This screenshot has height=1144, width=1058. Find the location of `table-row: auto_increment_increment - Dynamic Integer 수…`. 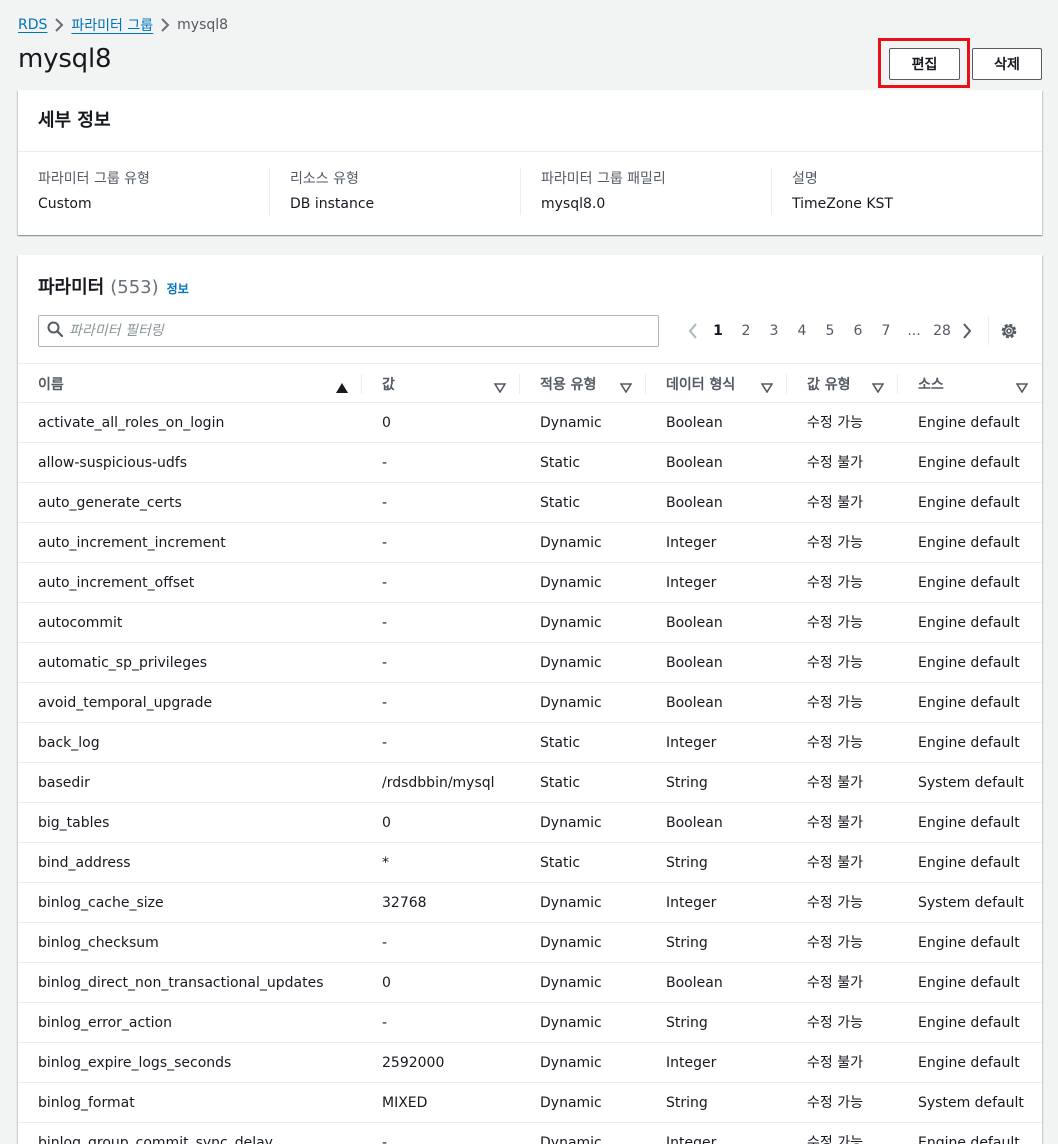

table-row: auto_increment_increment - Dynamic Integer 수… is located at coordinates (530, 543).